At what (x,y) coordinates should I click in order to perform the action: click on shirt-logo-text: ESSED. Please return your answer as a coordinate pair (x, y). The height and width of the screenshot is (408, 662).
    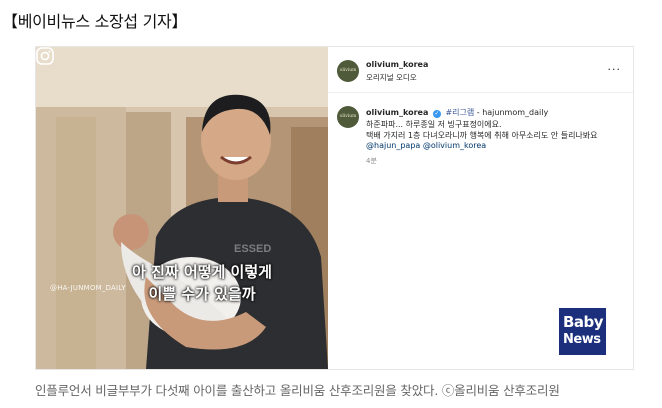
    Looking at the image, I should click on (252, 249).